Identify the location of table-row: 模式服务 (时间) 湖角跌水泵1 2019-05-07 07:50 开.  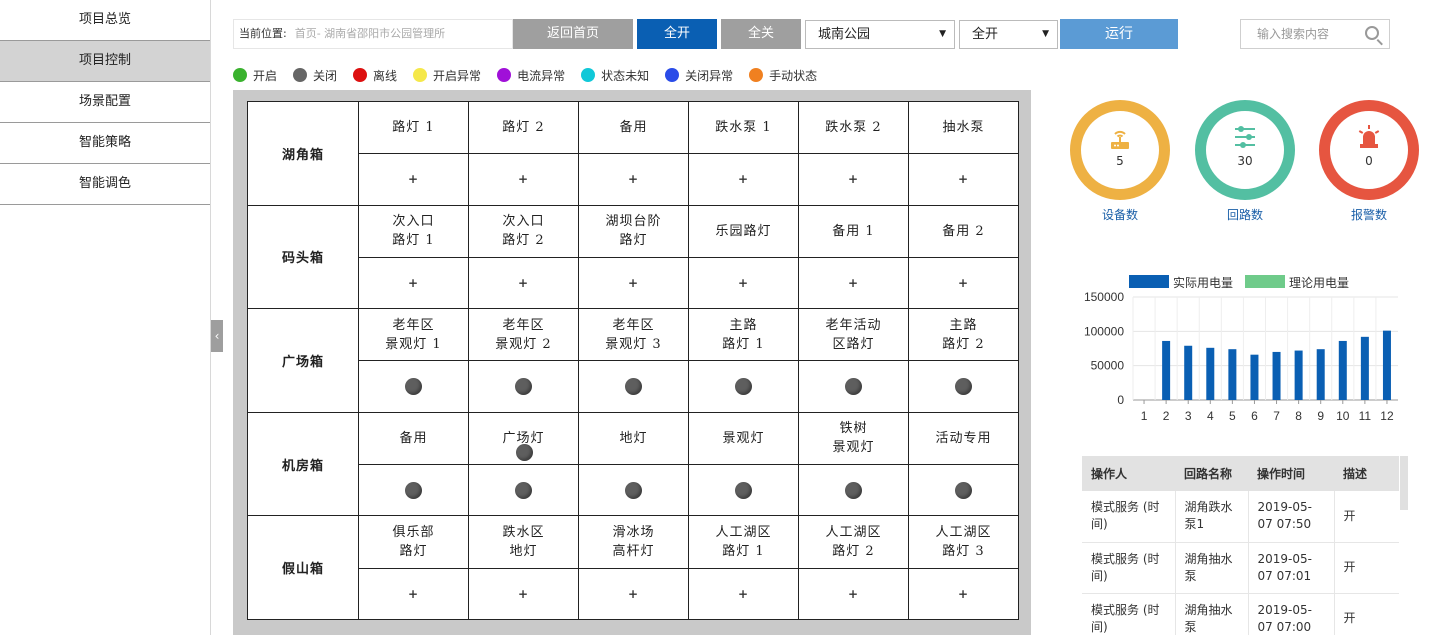
(1240, 517).